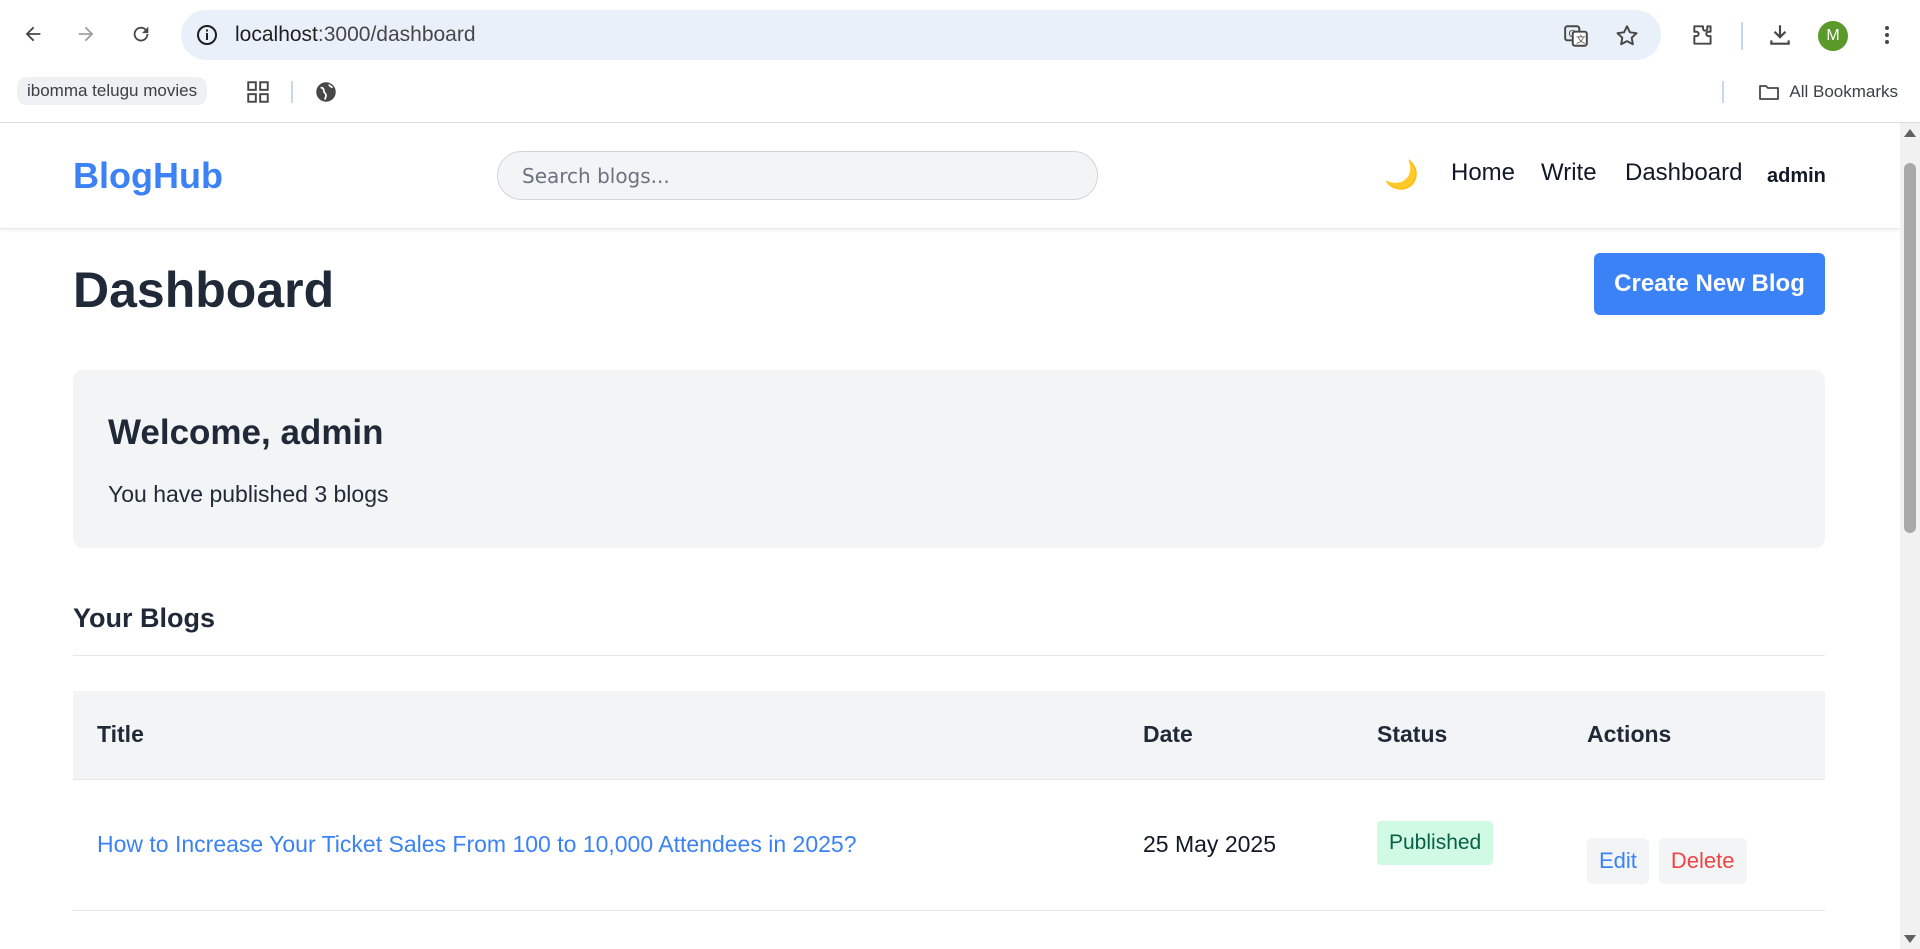 This screenshot has height=949, width=1920. I want to click on download-icon, so click(1780, 35).